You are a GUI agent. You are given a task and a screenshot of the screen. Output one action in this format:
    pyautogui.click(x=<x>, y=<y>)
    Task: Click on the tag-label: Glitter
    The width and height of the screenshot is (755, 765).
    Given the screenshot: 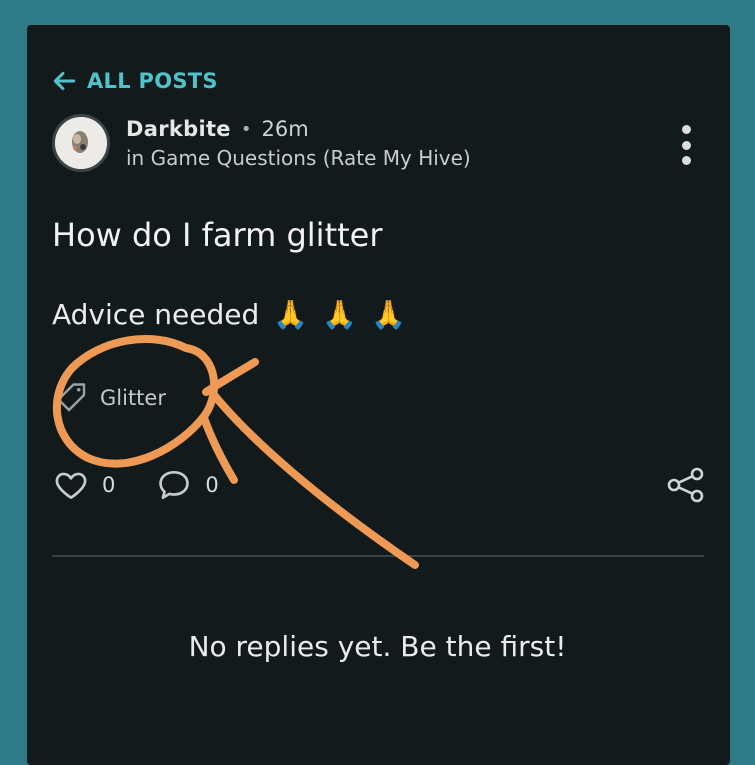 What is the action you would take?
    pyautogui.click(x=133, y=398)
    